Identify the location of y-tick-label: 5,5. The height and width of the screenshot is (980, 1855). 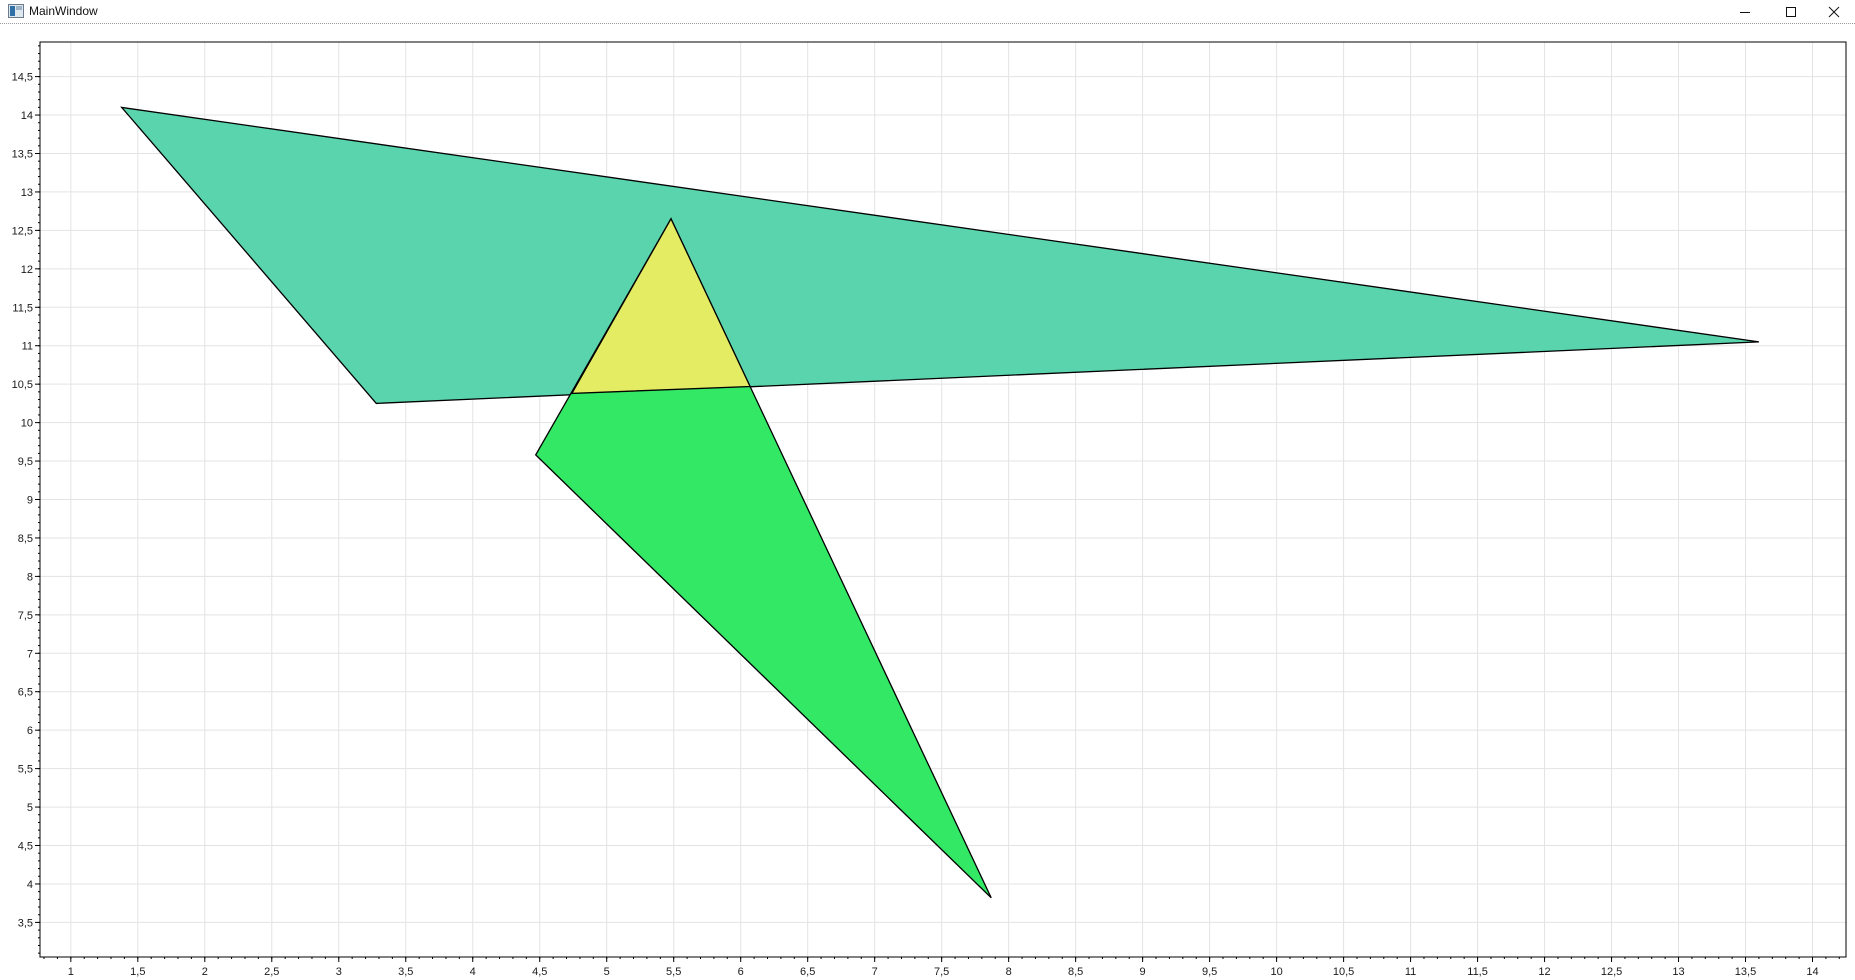
(25, 770).